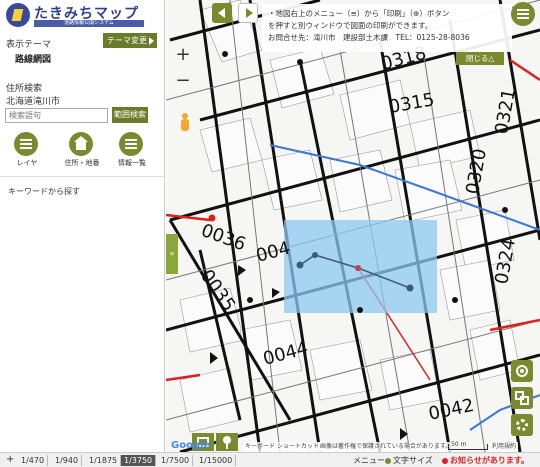 Image resolution: width=540 pixels, height=467 pixels. What do you see at coordinates (522, 425) in the screenshot?
I see `settings-gear-icon` at bounding box center [522, 425].